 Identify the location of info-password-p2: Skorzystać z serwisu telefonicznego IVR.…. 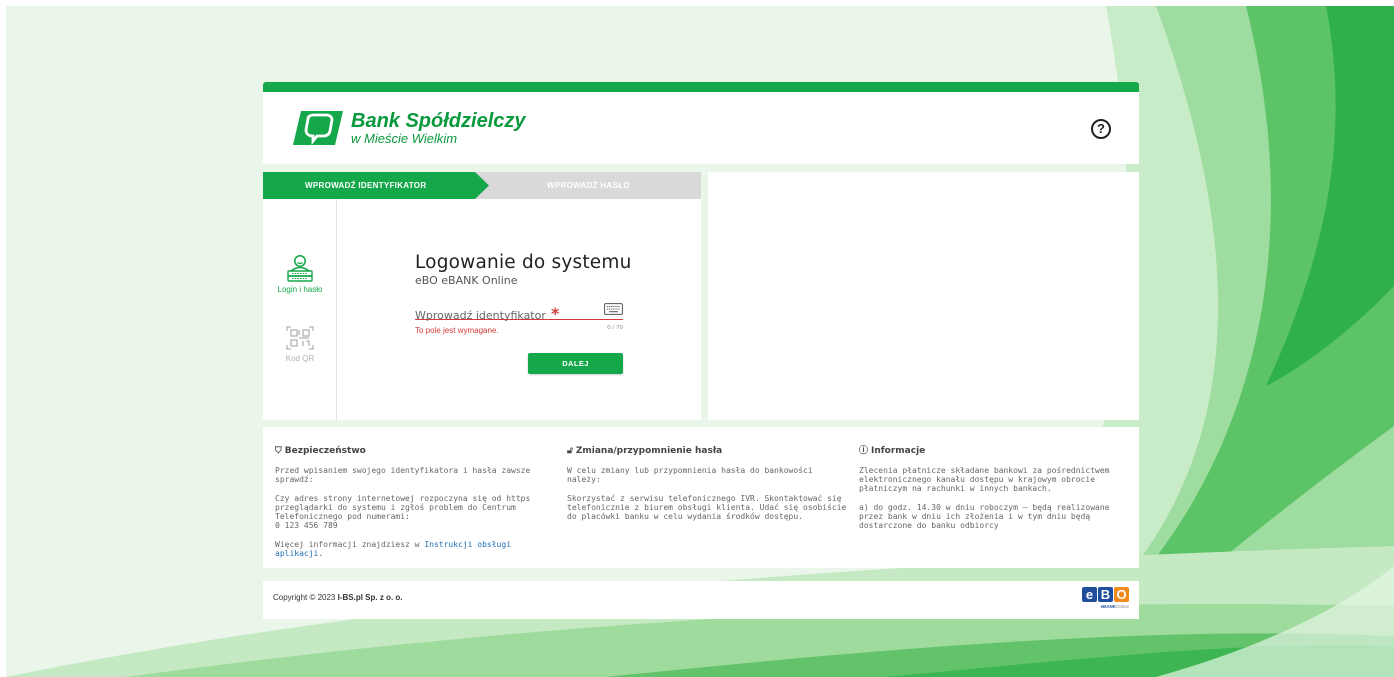
(707, 507).